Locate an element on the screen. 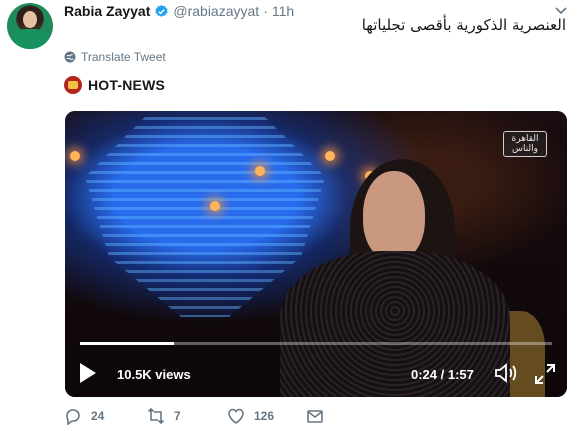 This screenshot has width=576, height=437. envelope-icon is located at coordinates (315, 416).